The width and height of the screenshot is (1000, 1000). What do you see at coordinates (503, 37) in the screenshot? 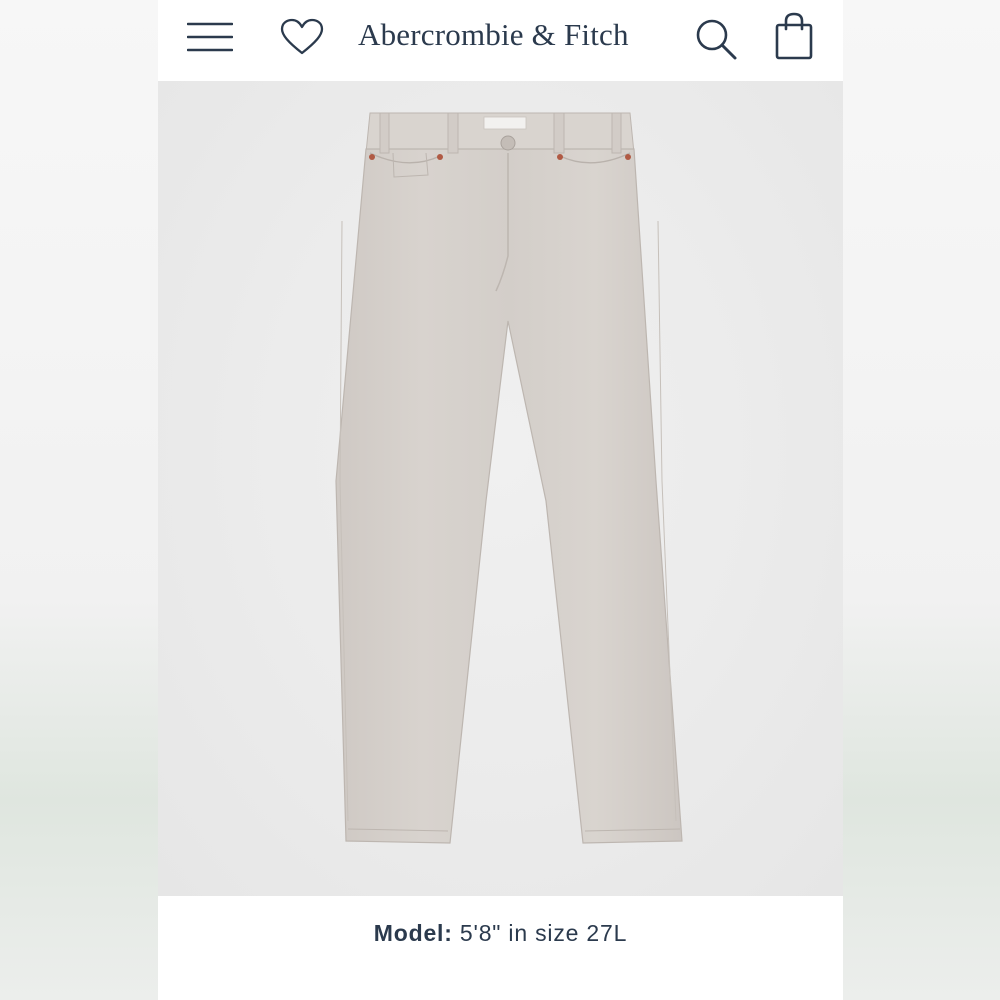
I see `brand-logo: Abercrombie & Fitch` at bounding box center [503, 37].